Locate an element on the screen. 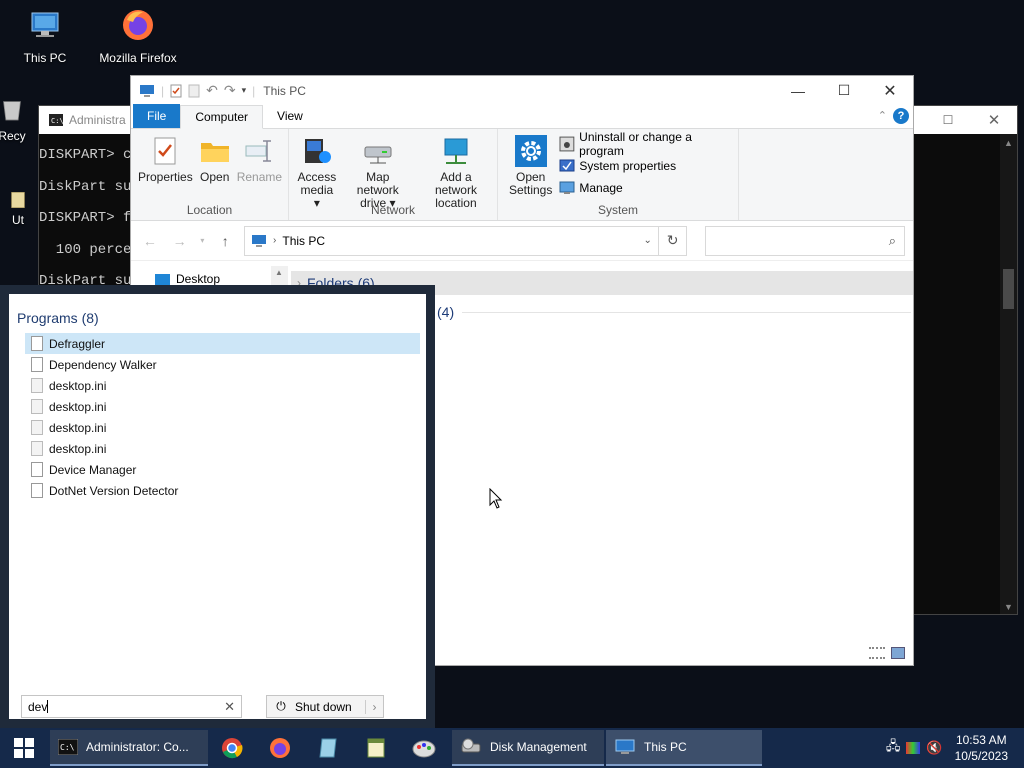 The width and height of the screenshot is (1024, 768). list-item: Device Manager is located at coordinates (222, 469).